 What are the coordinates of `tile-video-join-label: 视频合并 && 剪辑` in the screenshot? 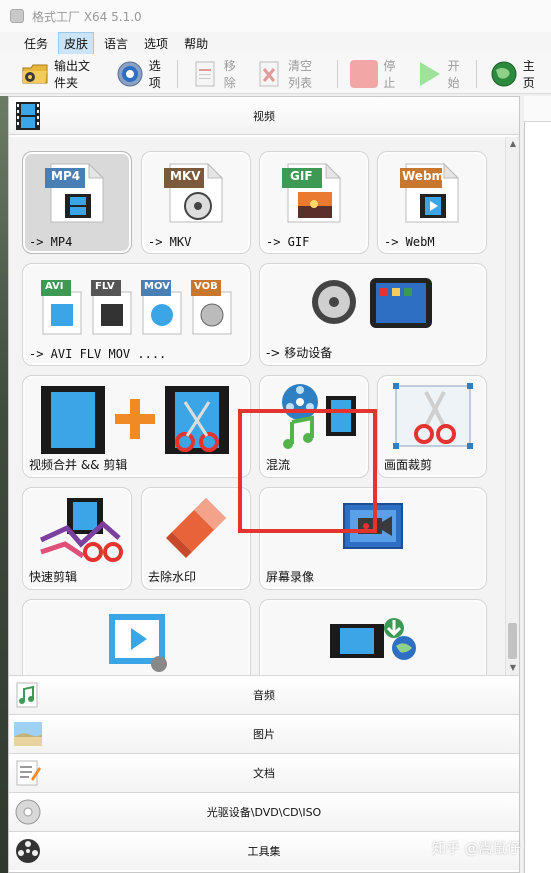 It's located at (78, 465).